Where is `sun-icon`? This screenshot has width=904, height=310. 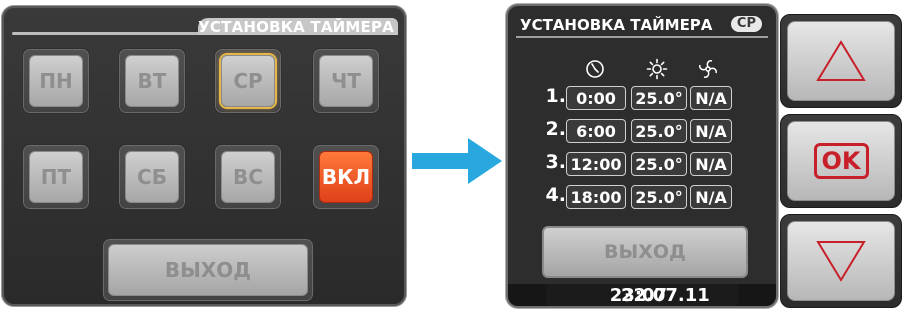
sun-icon is located at coordinates (657, 69).